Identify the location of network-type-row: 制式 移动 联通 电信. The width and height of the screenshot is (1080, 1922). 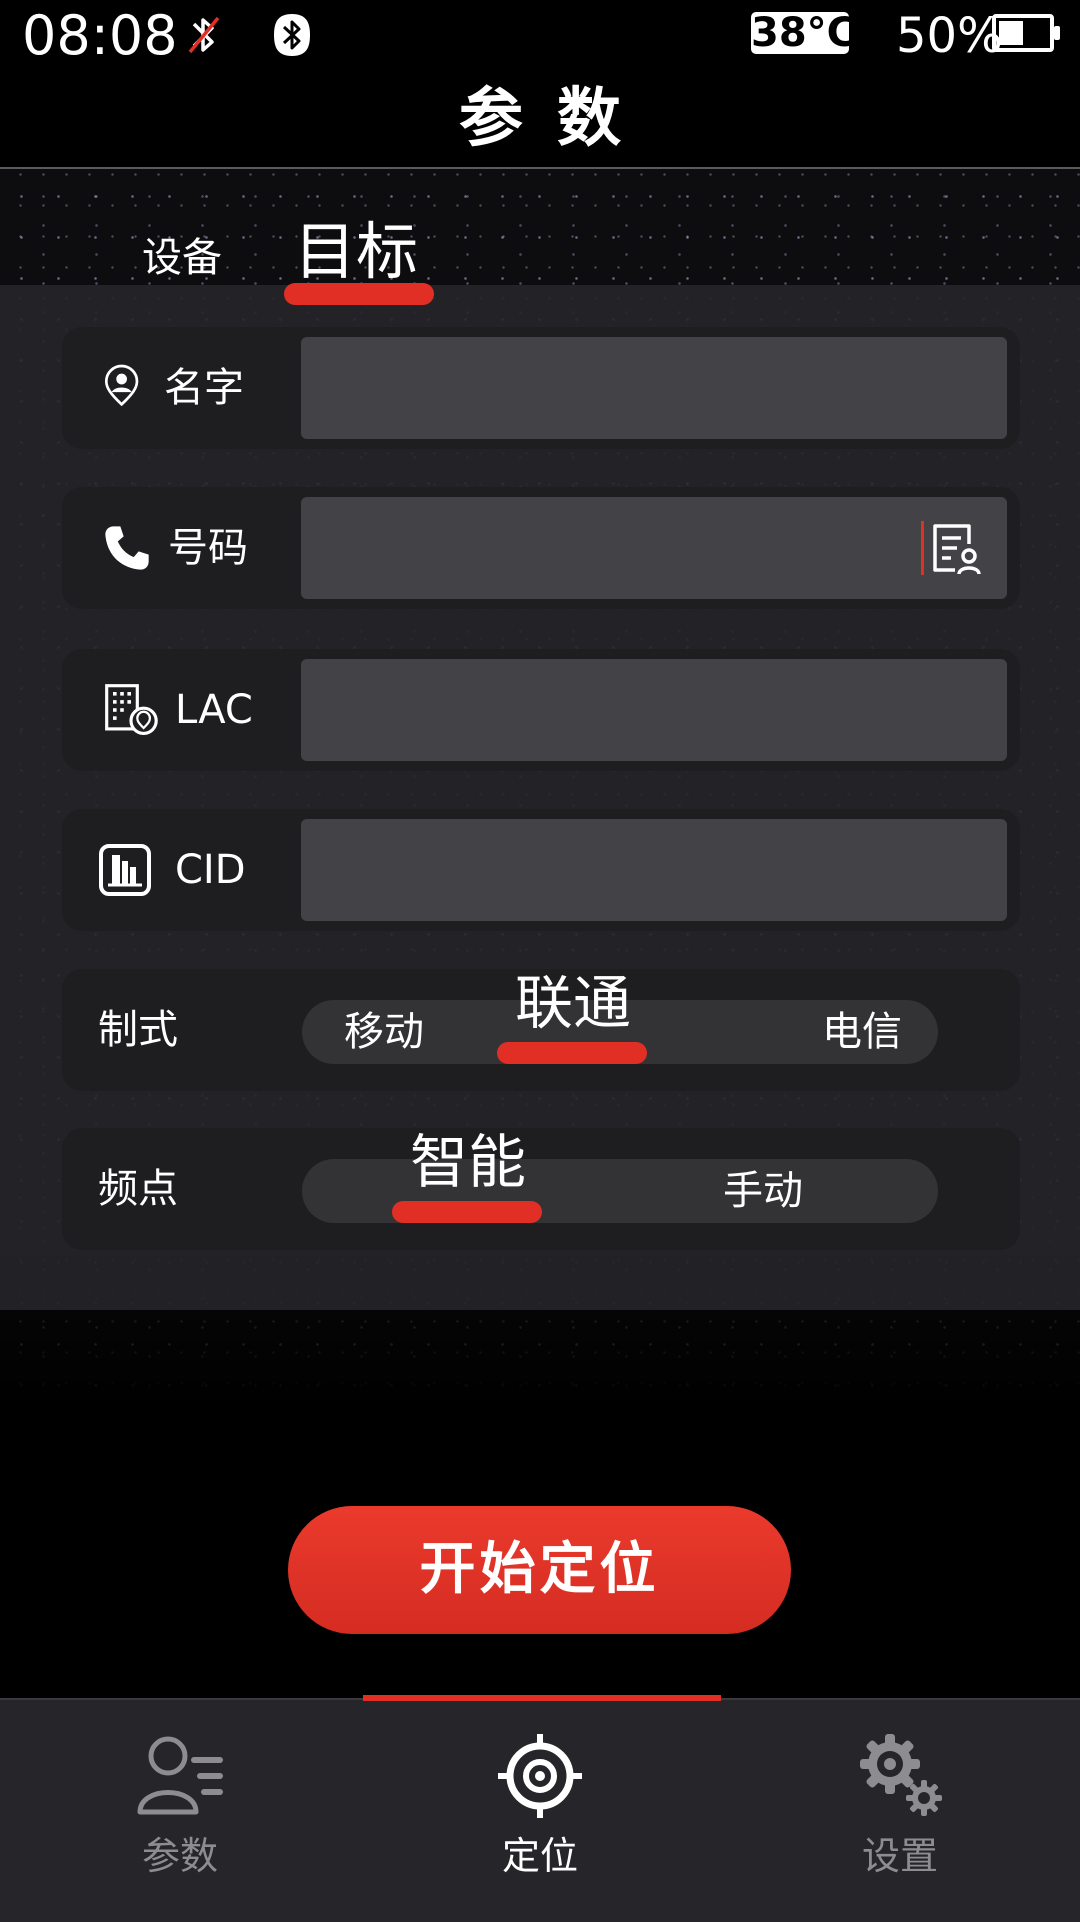
(541, 1030).